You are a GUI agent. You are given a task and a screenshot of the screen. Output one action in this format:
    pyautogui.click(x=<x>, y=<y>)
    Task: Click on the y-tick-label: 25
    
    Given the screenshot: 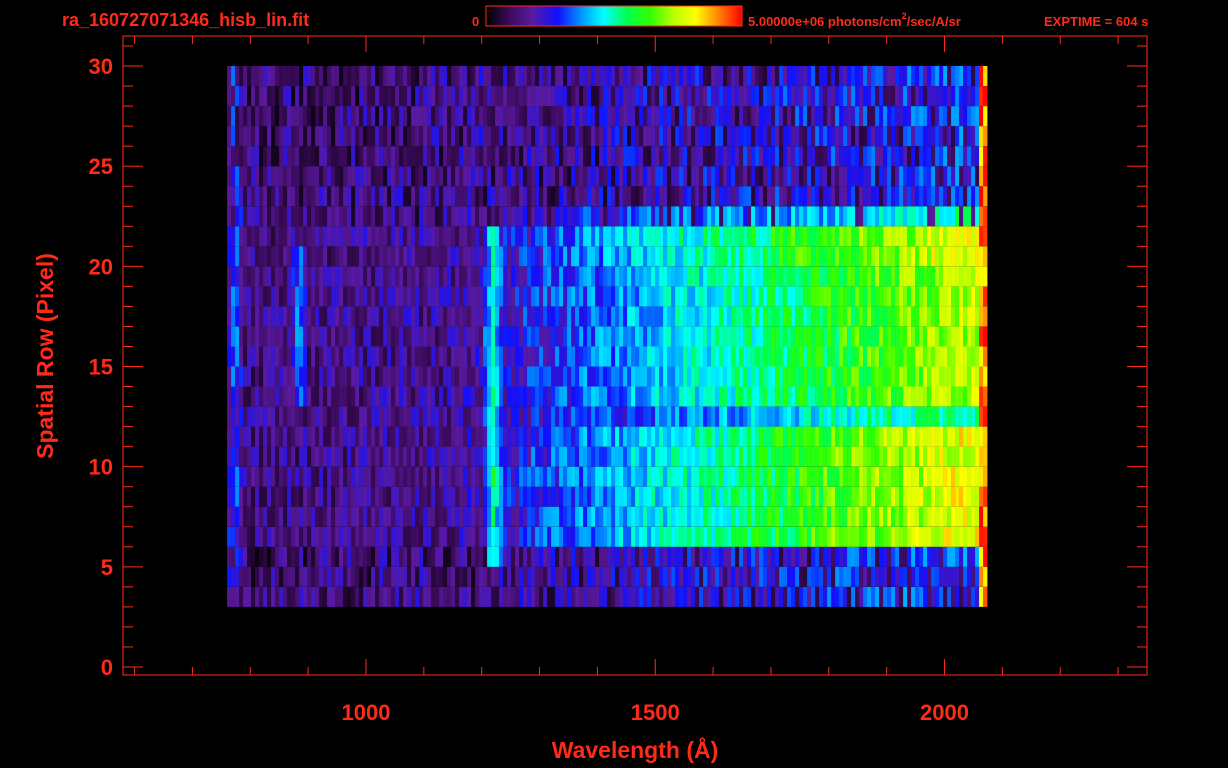 What is the action you would take?
    pyautogui.click(x=101, y=166)
    